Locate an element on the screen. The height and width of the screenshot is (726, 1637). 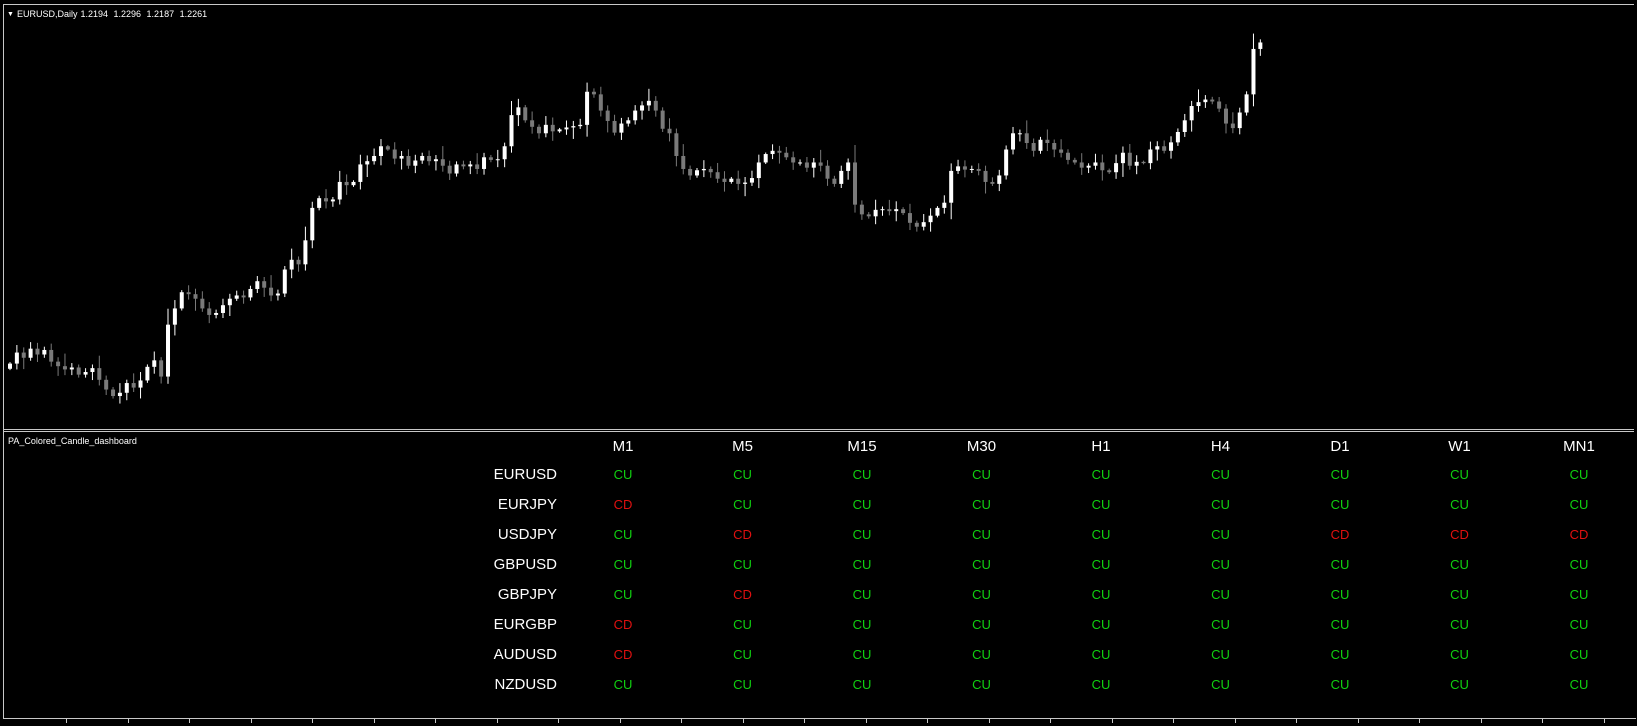
dashboard-symbol-label: EURJPY is located at coordinates (527, 504).